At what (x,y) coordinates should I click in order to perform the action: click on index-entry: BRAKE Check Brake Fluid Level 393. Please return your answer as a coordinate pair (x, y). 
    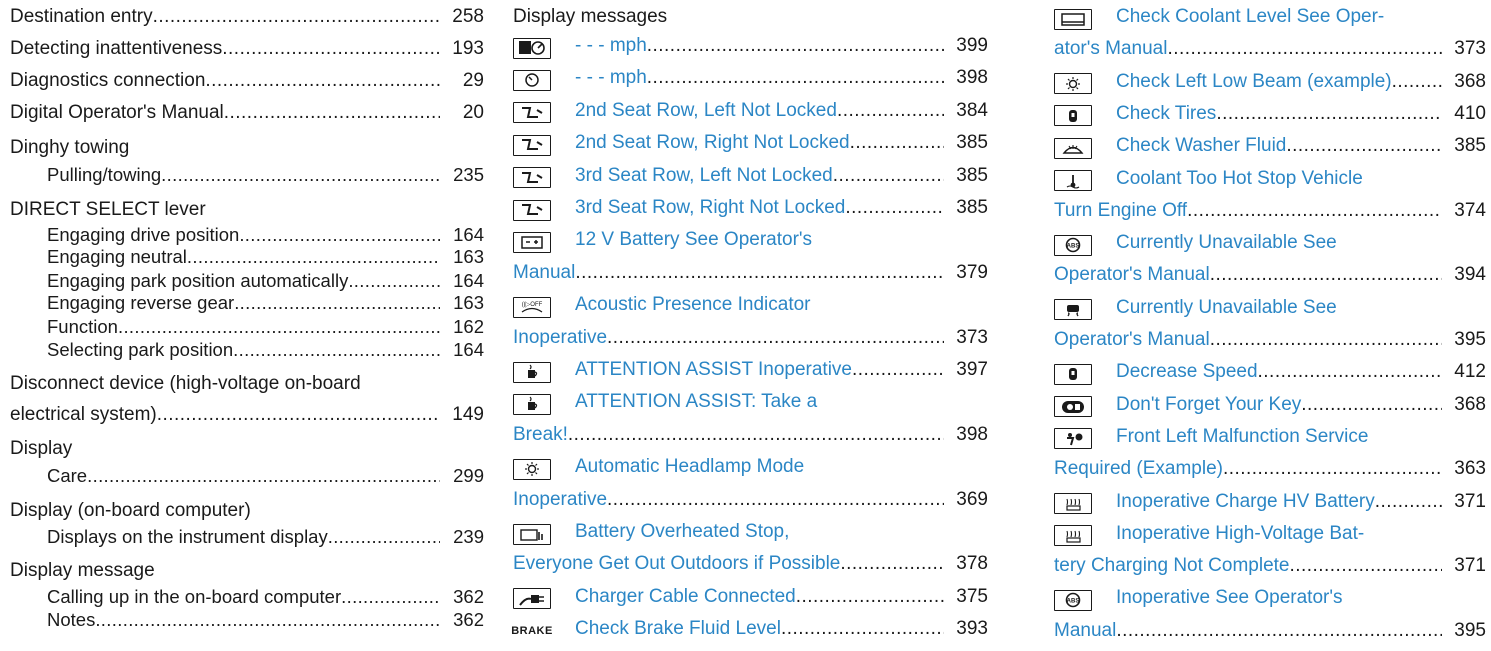
    Looking at the image, I should click on (749, 631).